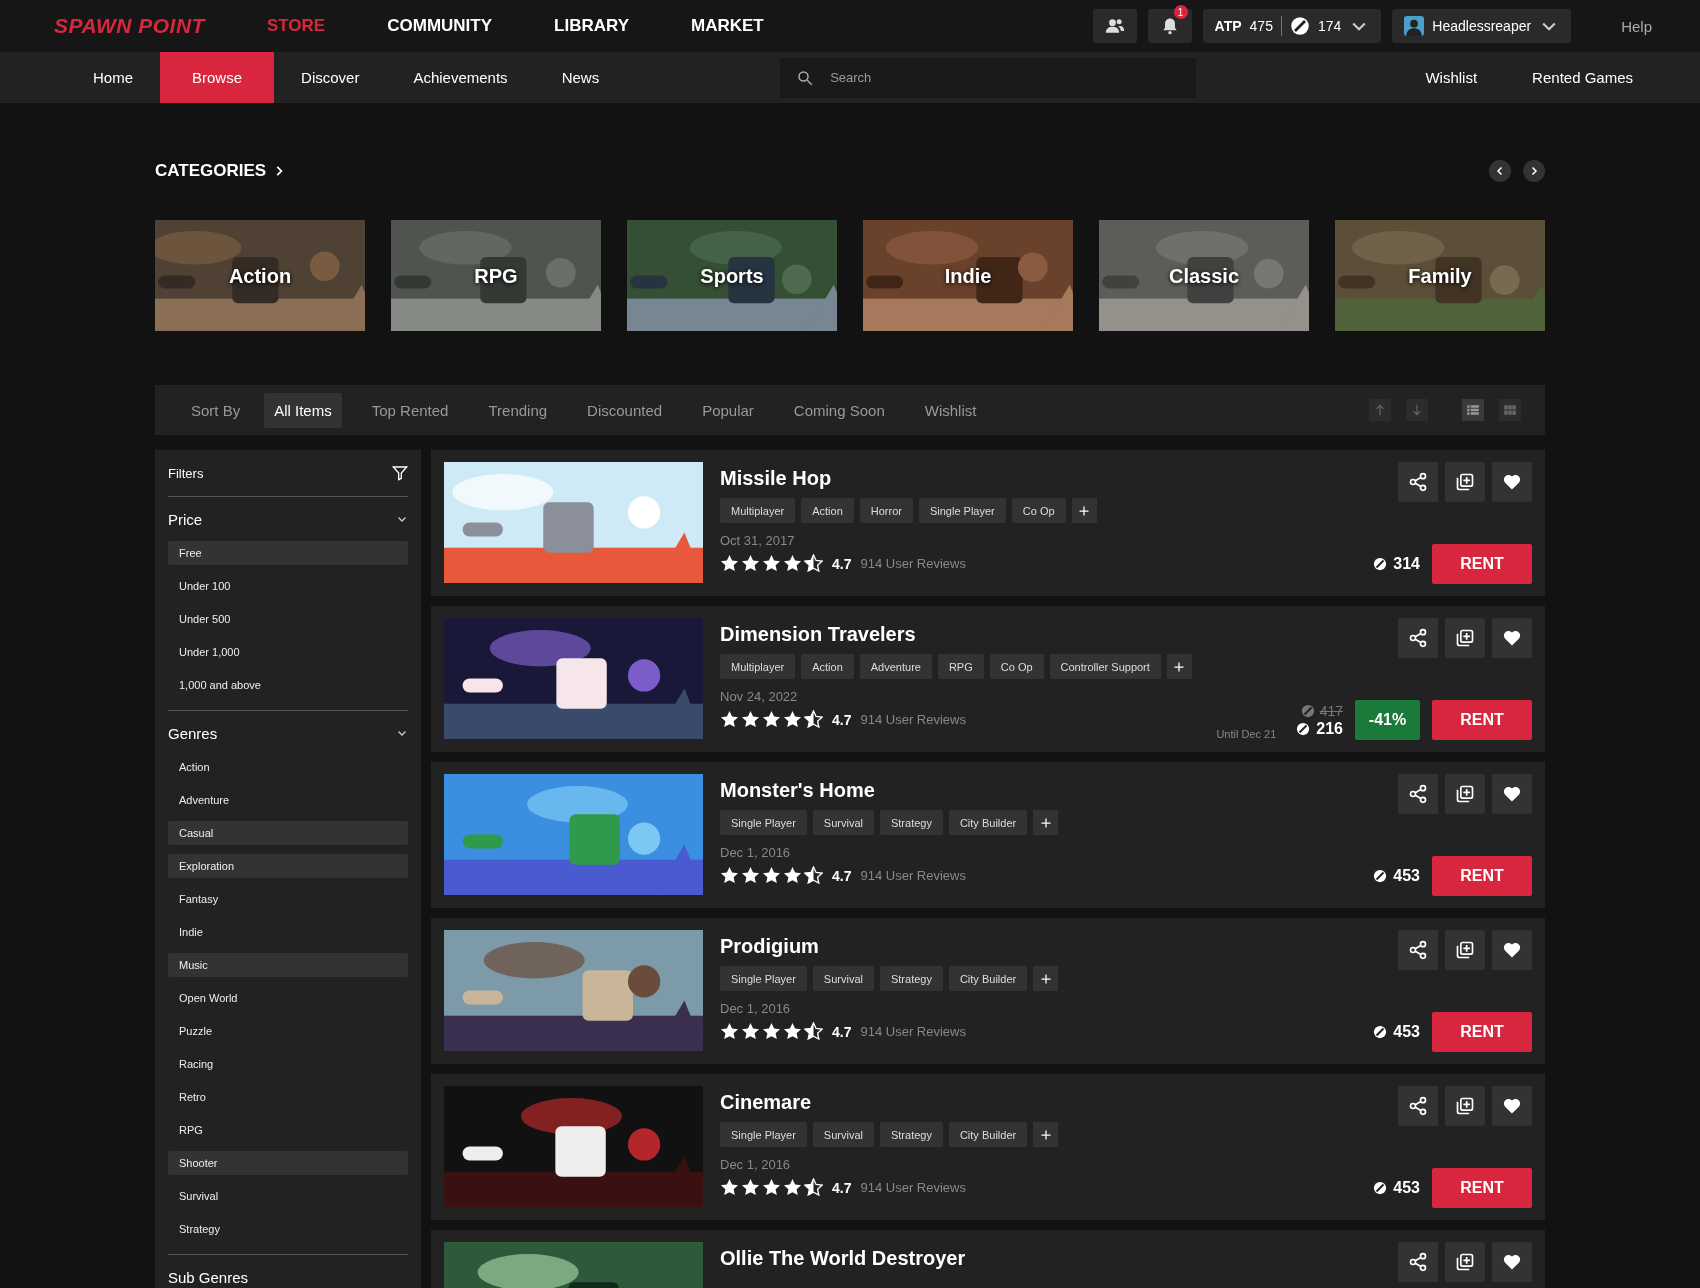  What do you see at coordinates (591, 26) in the screenshot?
I see `nav-link: LIBRARY` at bounding box center [591, 26].